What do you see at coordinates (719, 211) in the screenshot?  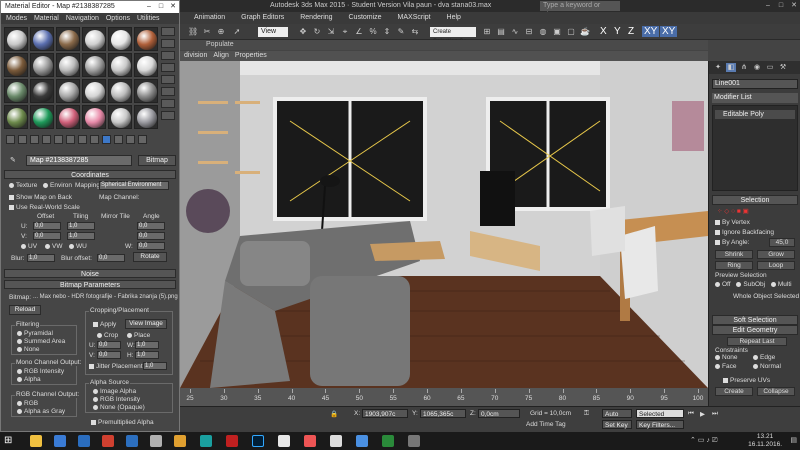 I see `vertex-icon: ⁘` at bounding box center [719, 211].